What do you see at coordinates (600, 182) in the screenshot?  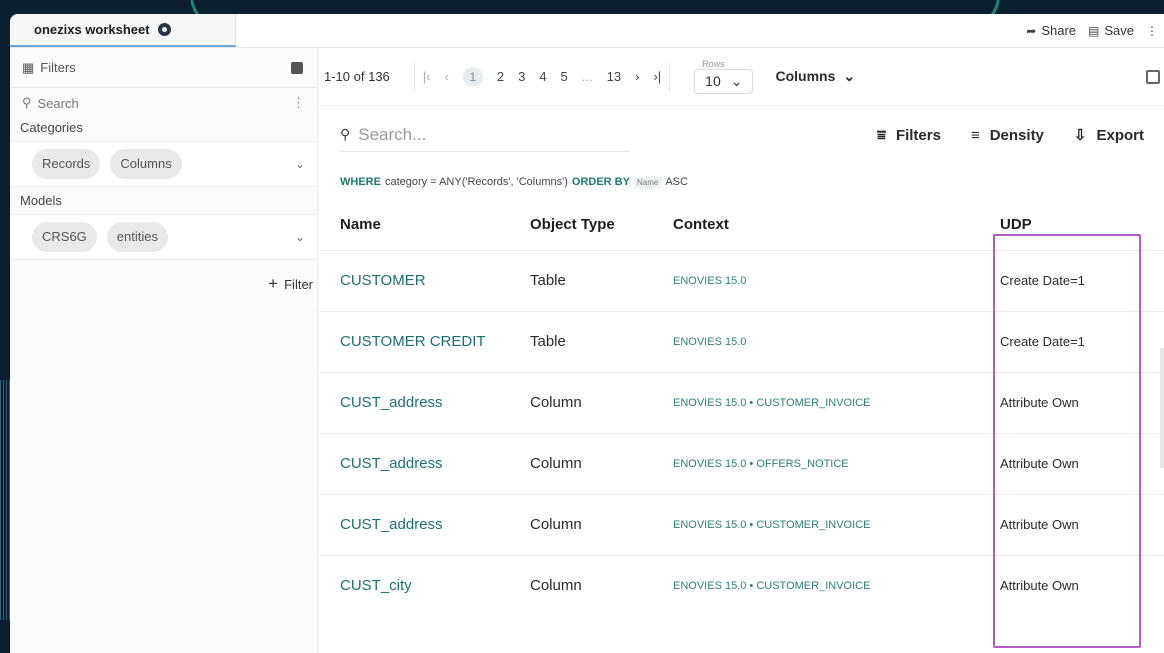 I see `query-order: ORDER BY` at bounding box center [600, 182].